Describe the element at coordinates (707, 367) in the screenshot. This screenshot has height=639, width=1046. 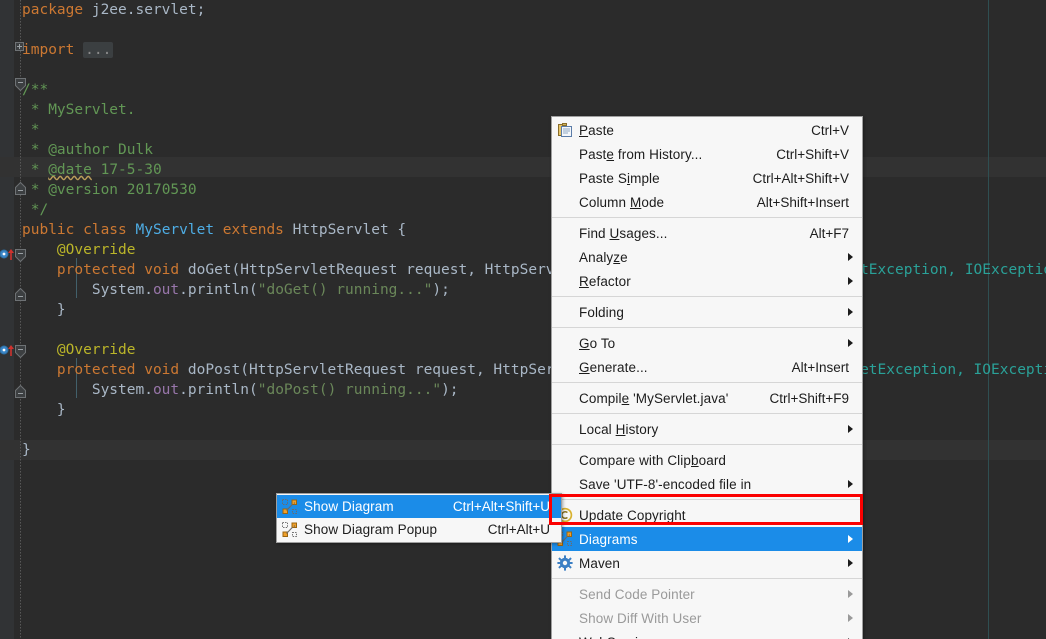
I see `menu-item-generate: Generate... Alt+Insert` at that location.